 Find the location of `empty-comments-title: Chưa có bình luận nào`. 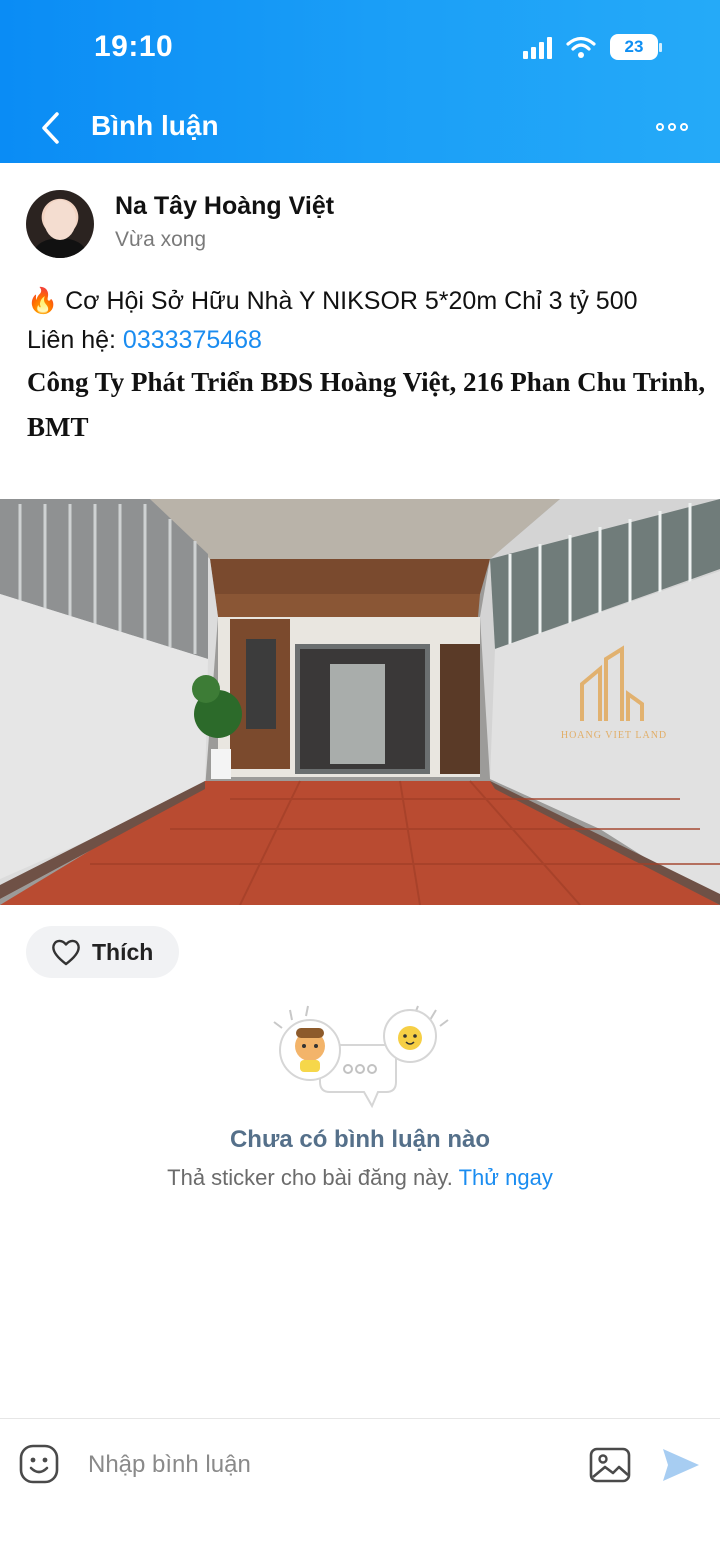

empty-comments-title: Chưa có bình luận nào is located at coordinates (360, 1139).